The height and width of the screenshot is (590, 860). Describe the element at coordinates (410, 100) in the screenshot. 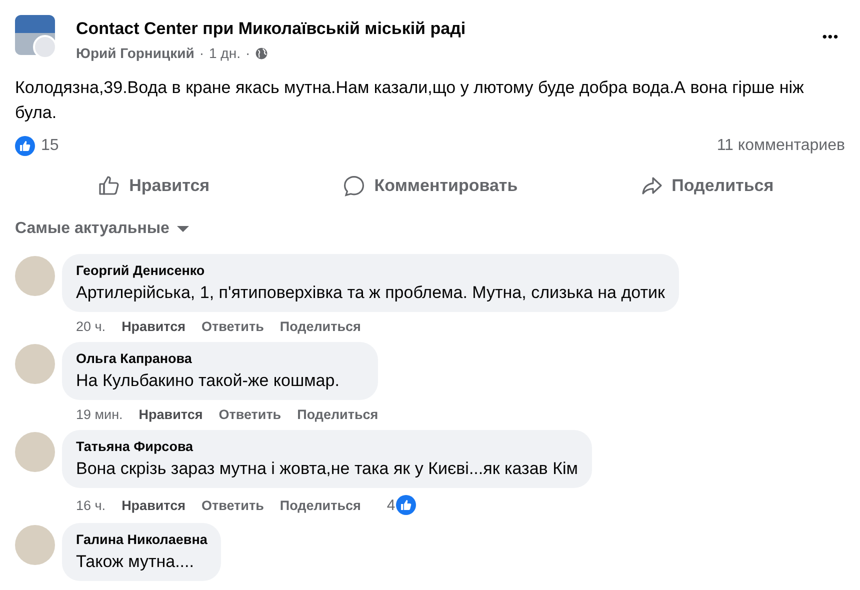

I see `post-text: Колодязна,39.Вода в кране якась мутна.Нам казали,що у лютому буде добра вода.А вона гірше ніж була.` at that location.